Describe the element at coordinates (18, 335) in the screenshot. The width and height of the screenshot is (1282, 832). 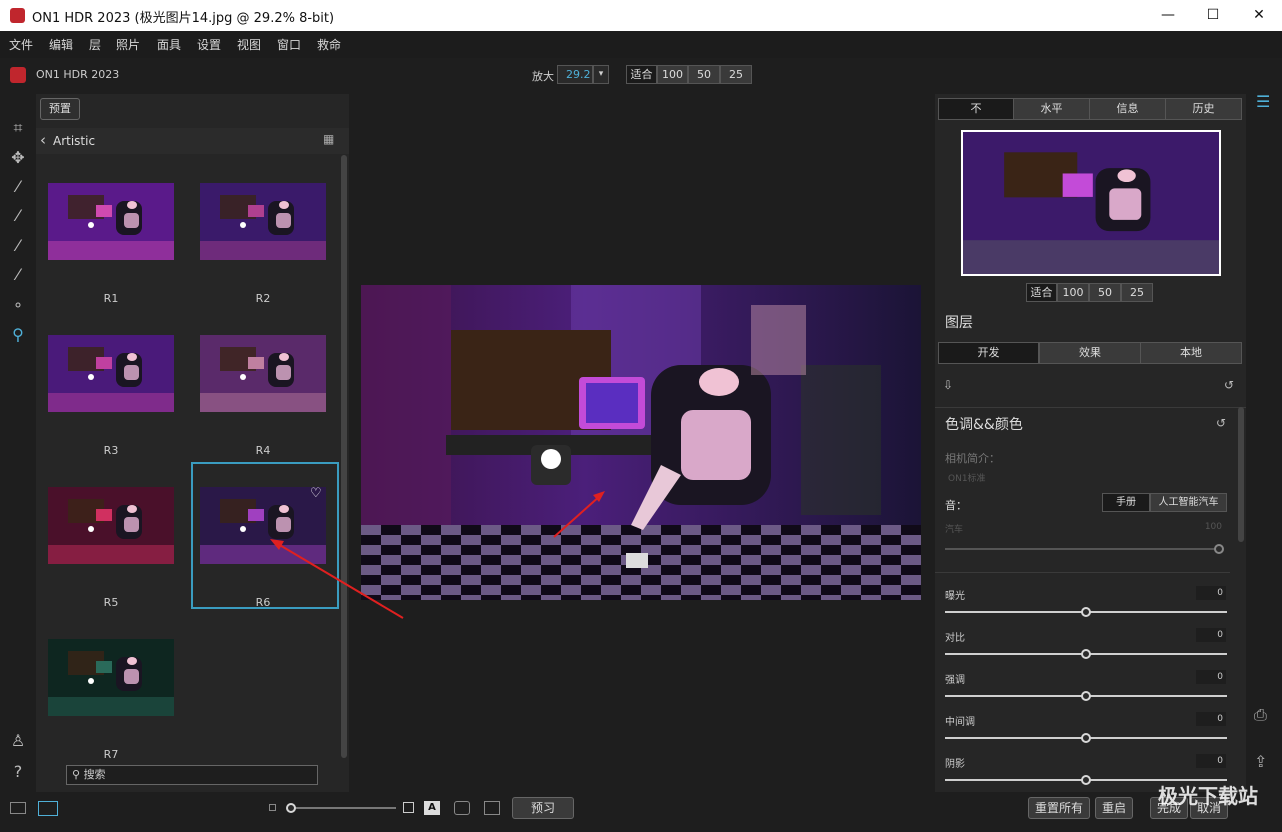
I see `view-hand-icon: ⚲` at that location.